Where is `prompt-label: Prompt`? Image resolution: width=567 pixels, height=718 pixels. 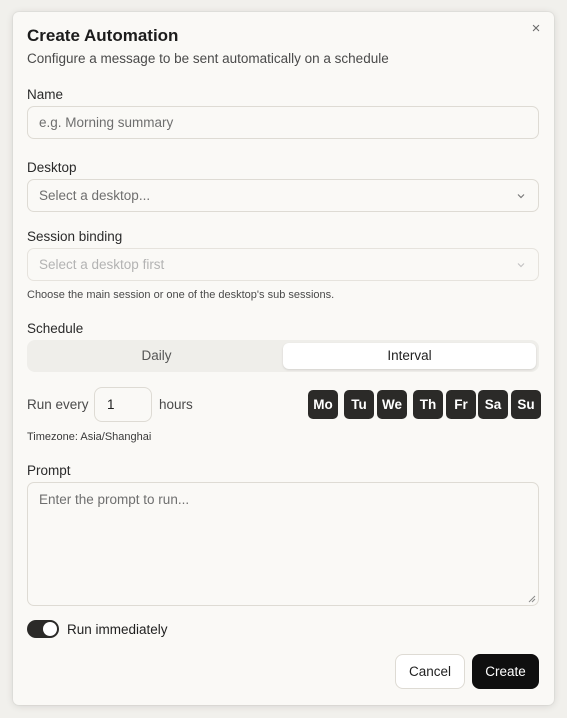 prompt-label: Prompt is located at coordinates (49, 470).